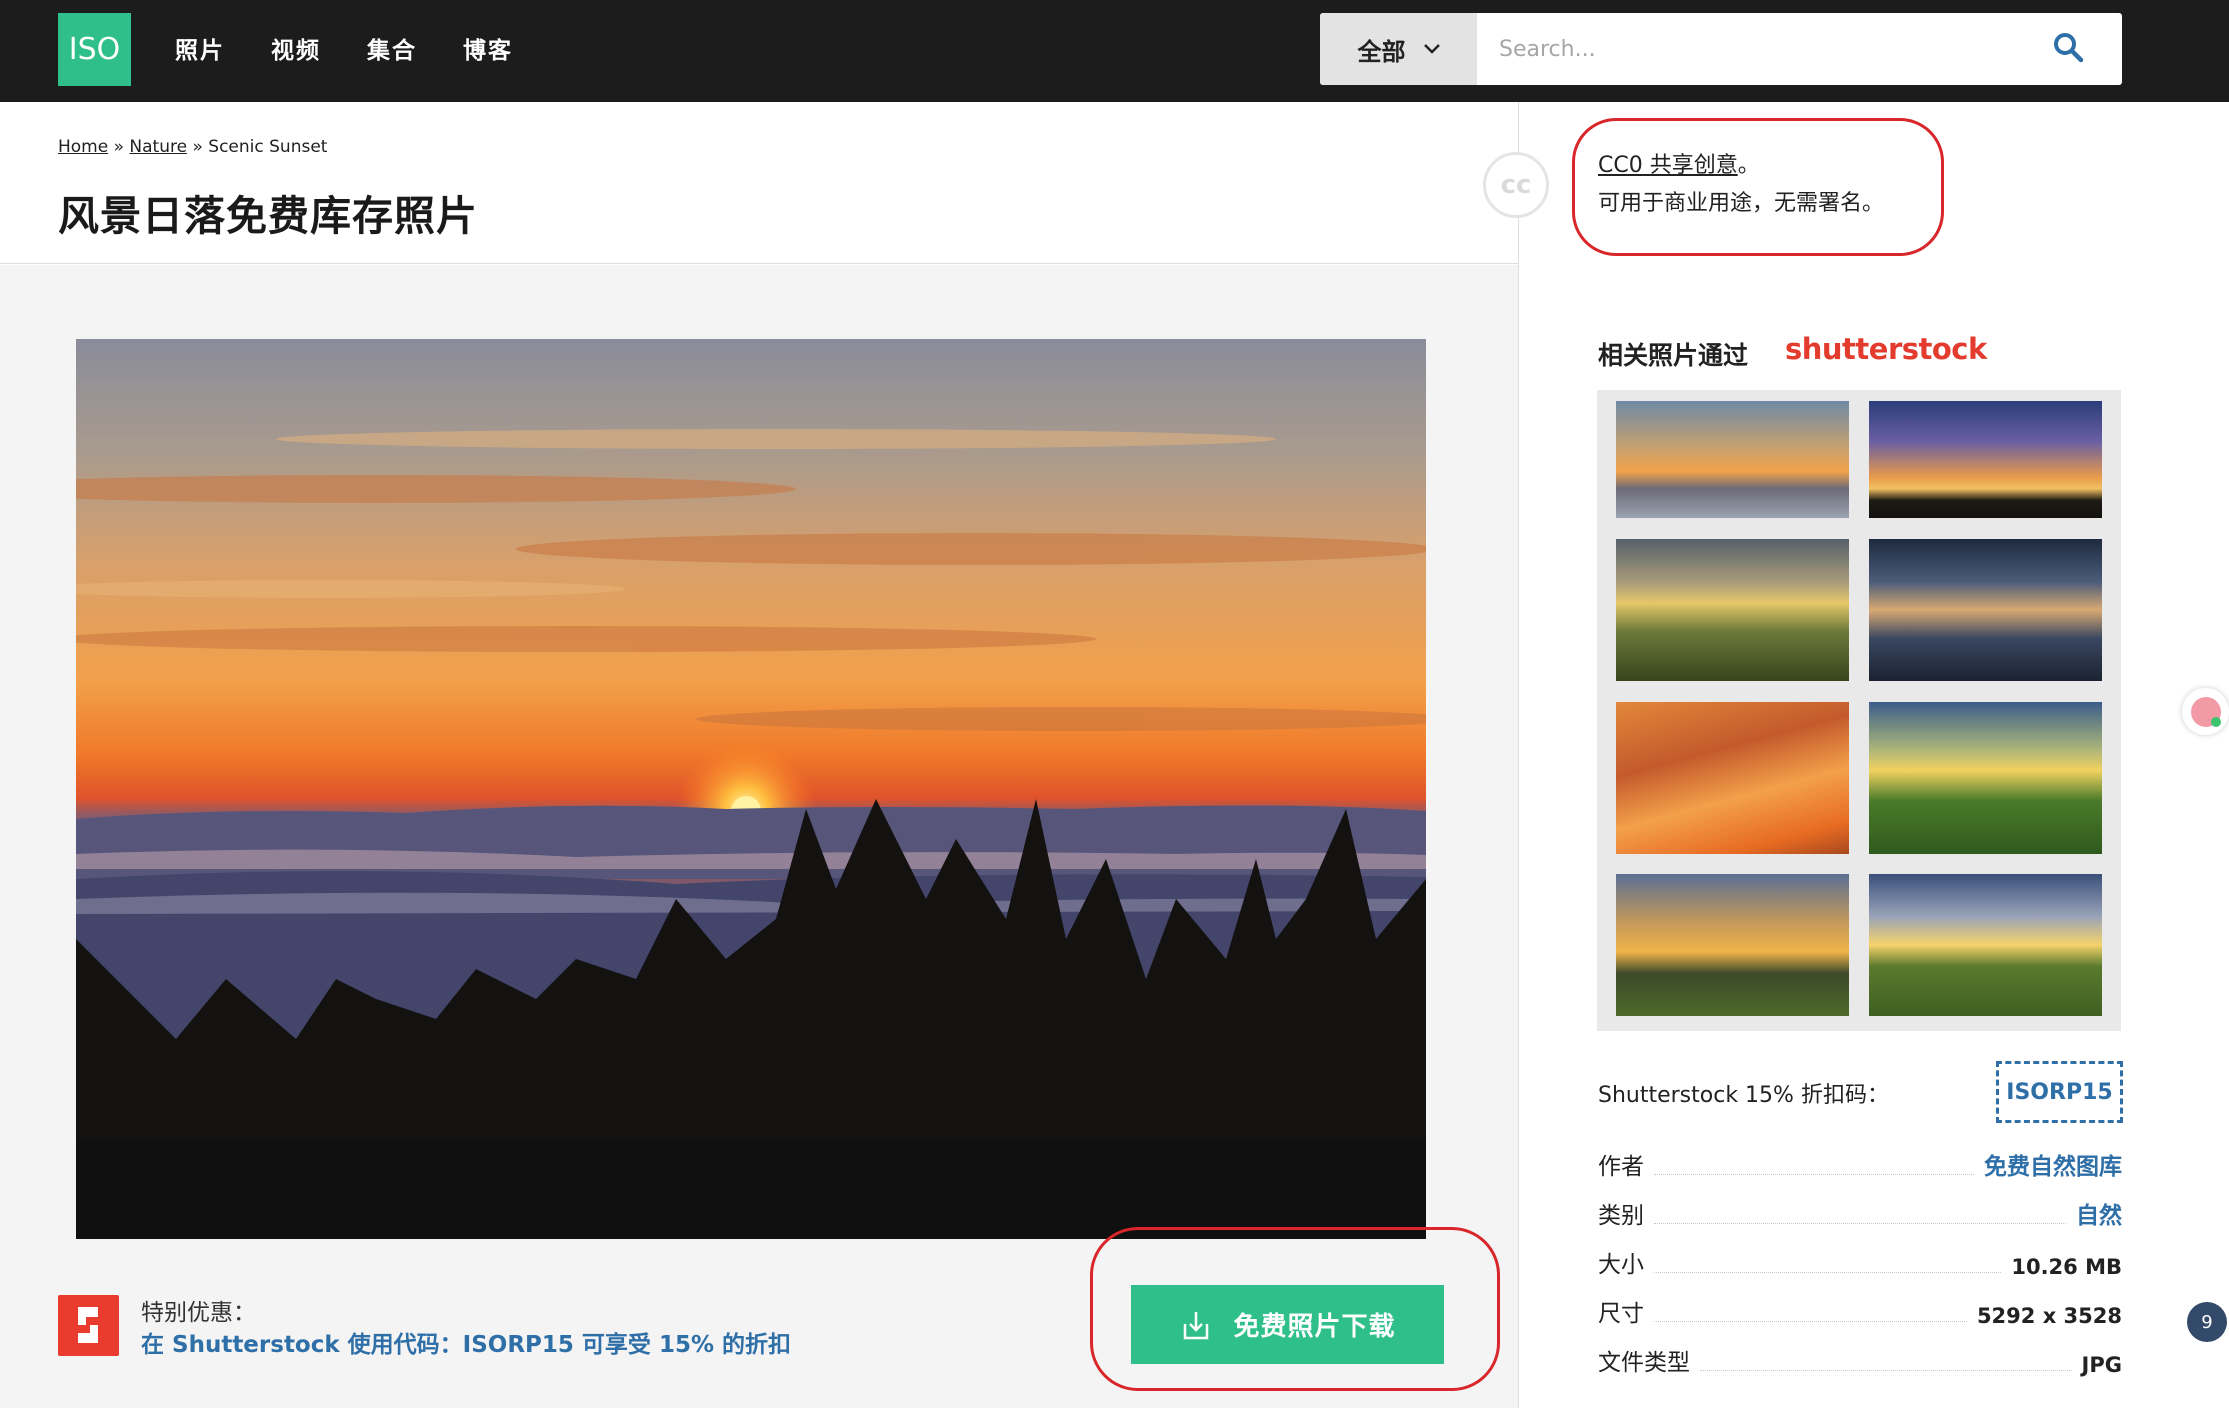  What do you see at coordinates (1621, 1314) in the screenshot?
I see `meta-key: 尺寸` at bounding box center [1621, 1314].